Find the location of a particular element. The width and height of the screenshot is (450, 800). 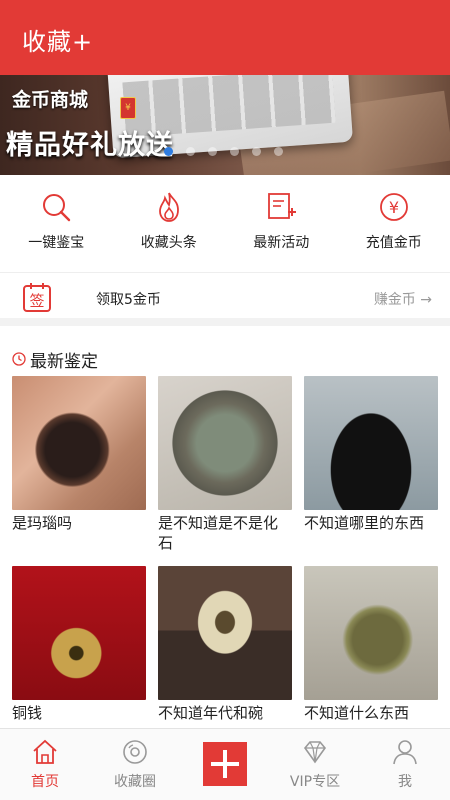

yen-coin-icon: ¥ is located at coordinates (393, 207).